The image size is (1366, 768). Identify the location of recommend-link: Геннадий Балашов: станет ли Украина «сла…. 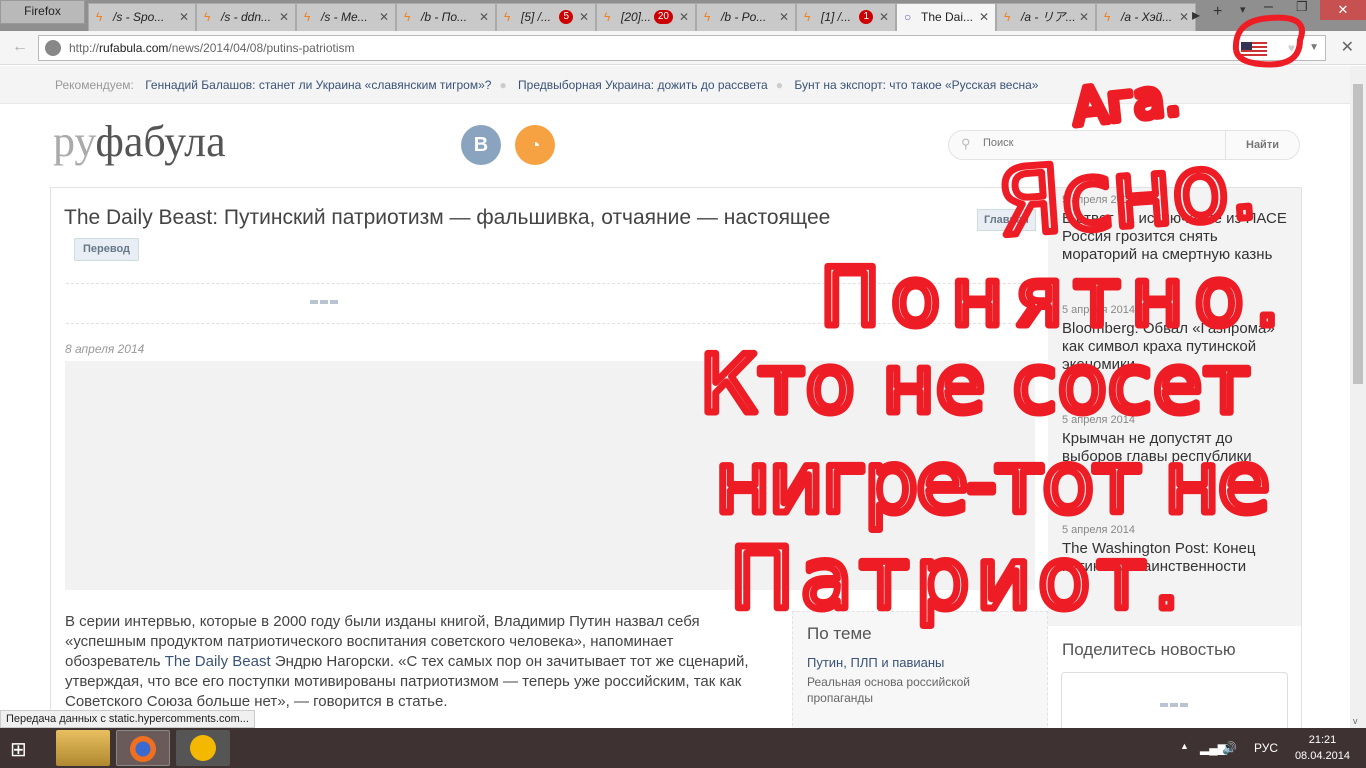
(318, 85).